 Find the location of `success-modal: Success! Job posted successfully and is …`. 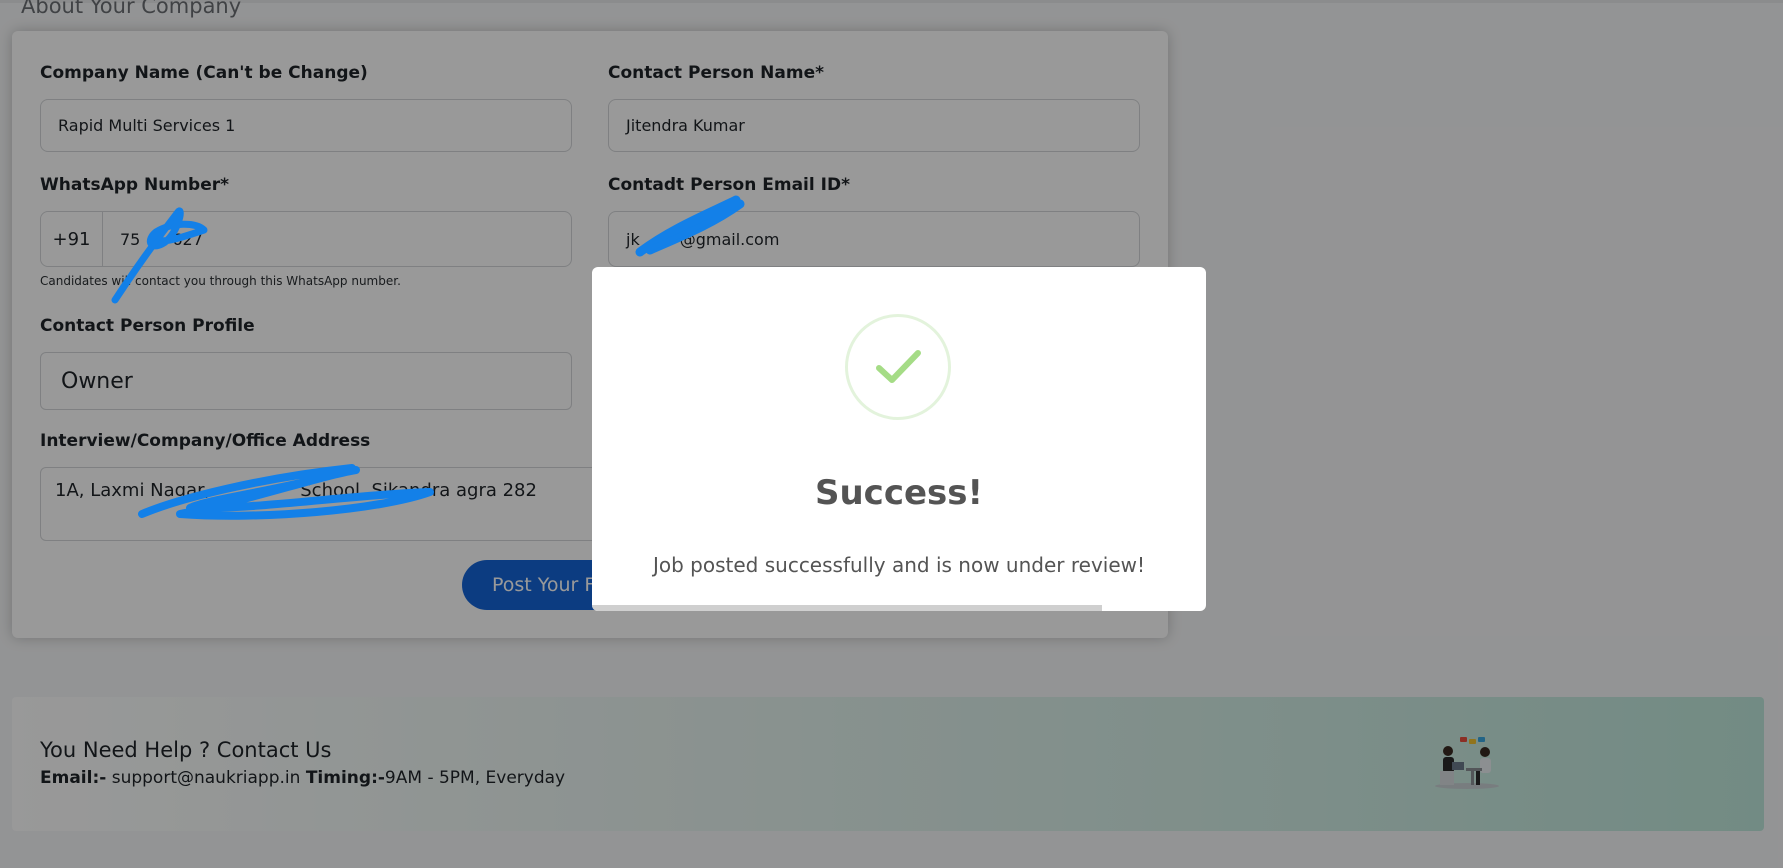

success-modal: Success! Job posted successfully and is … is located at coordinates (899, 439).